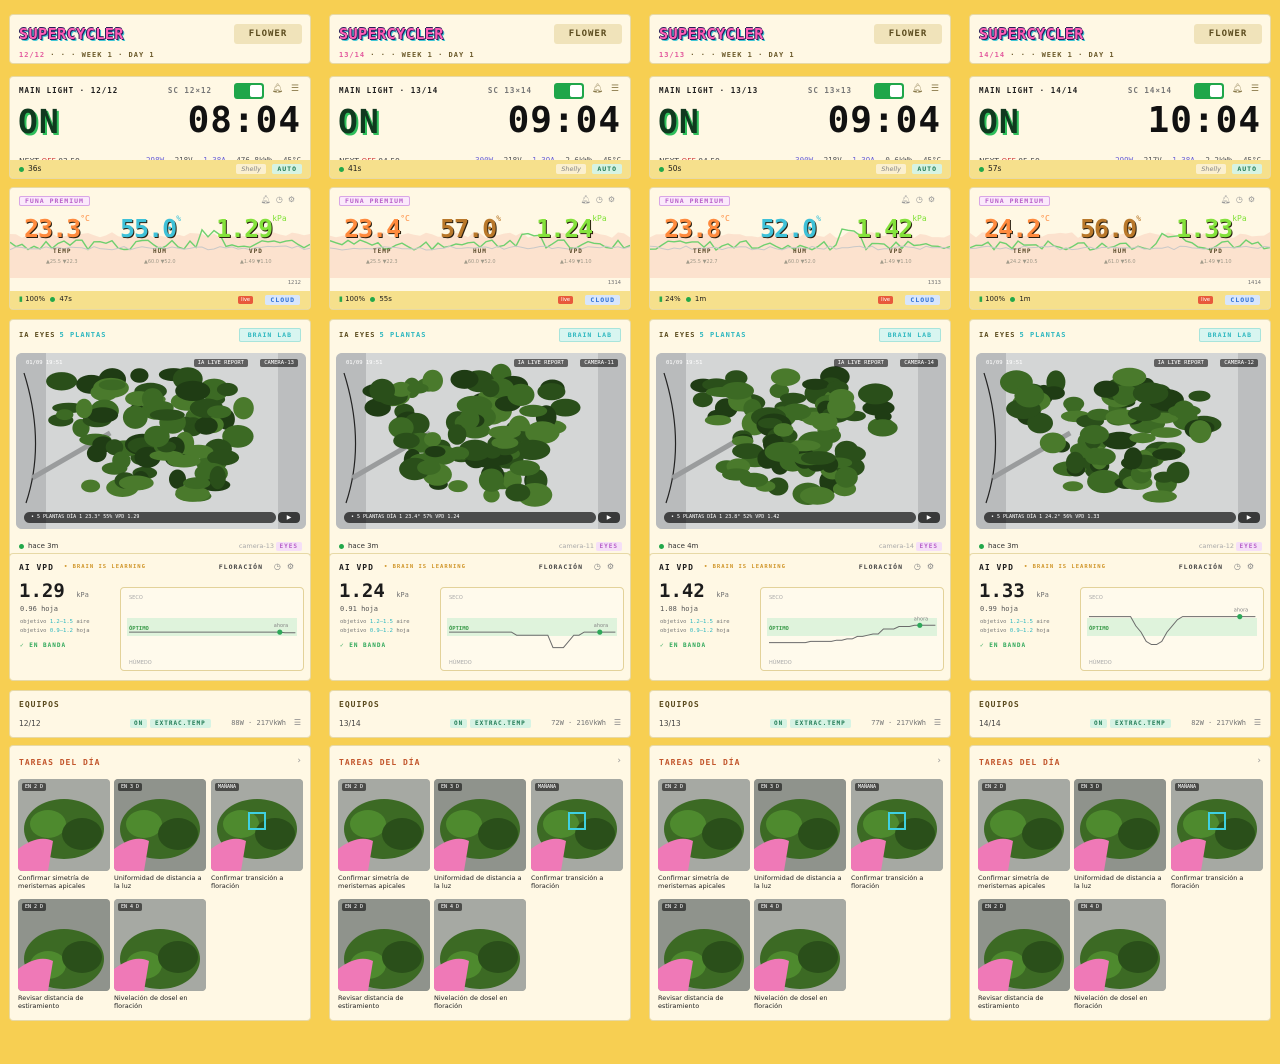 Image resolution: width=1280 pixels, height=1064 pixels. I want to click on camera-id-tag: CAMERA-11, so click(599, 363).